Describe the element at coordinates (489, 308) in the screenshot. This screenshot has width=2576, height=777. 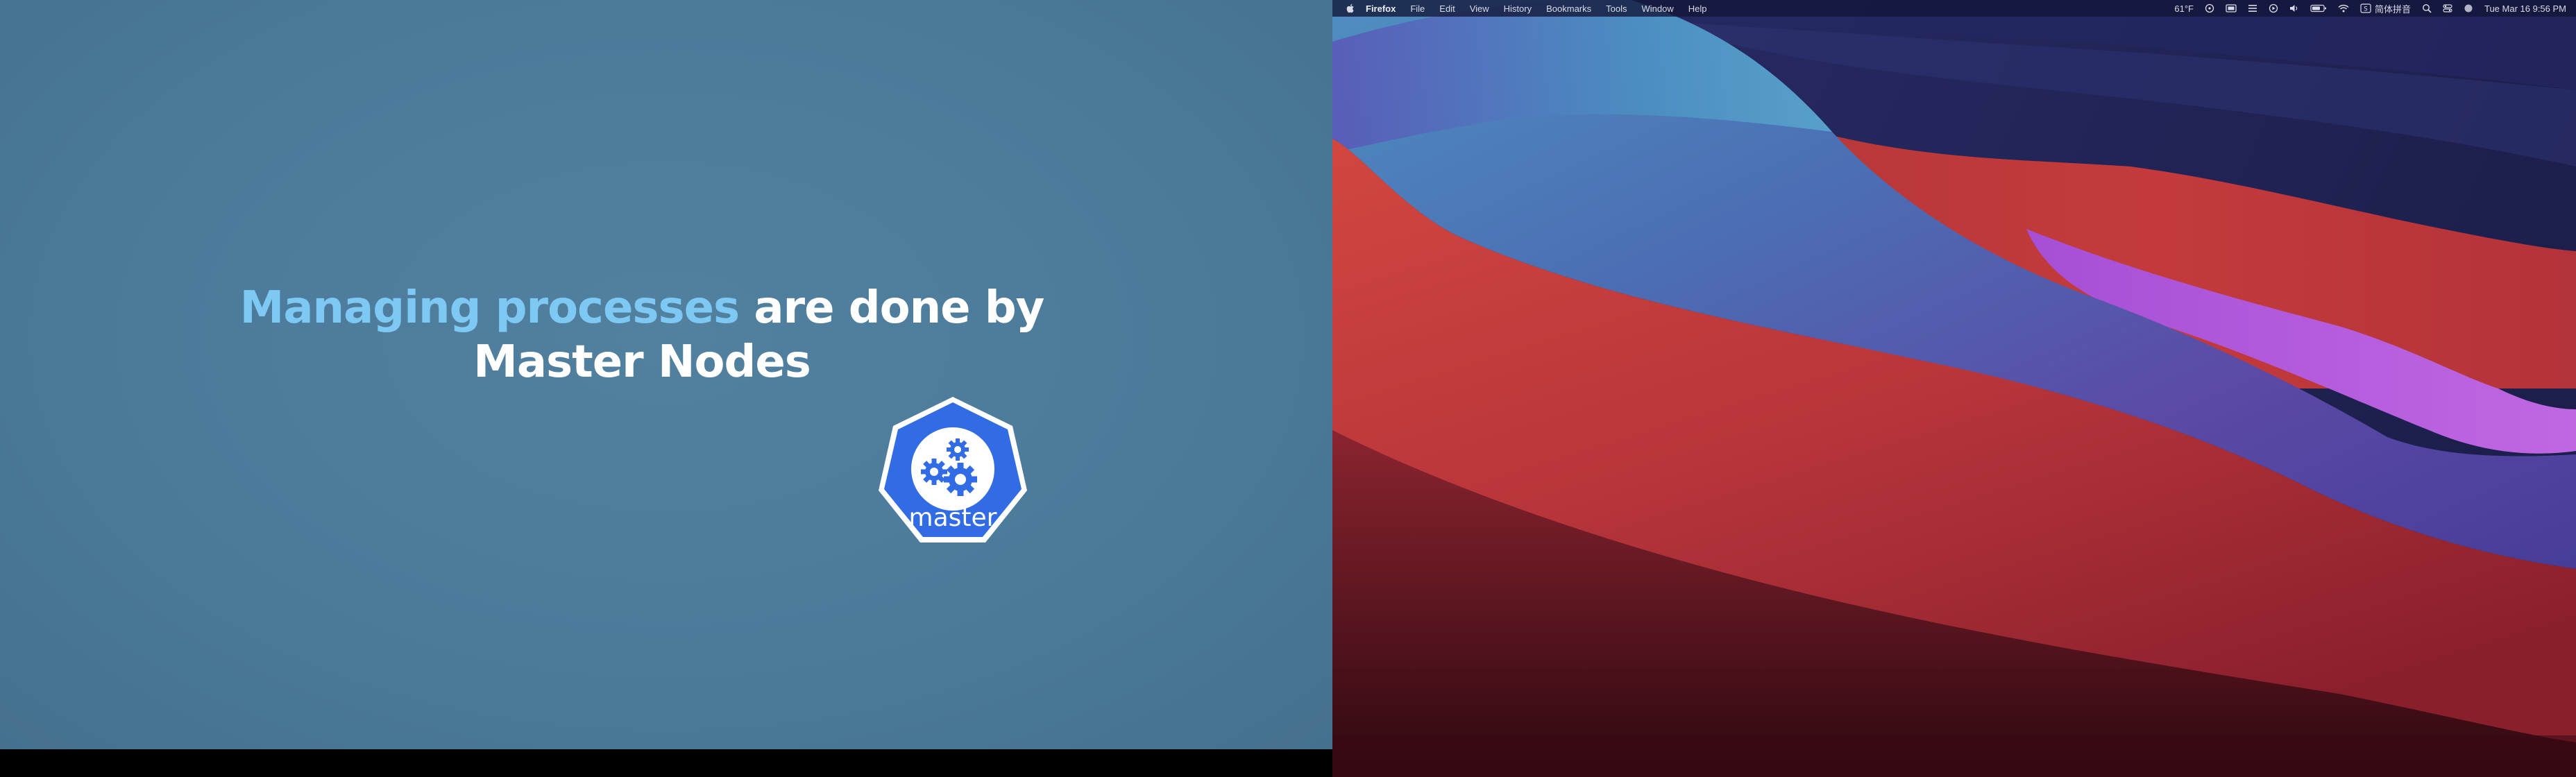
I see `heading-highlight: Managing processes` at that location.